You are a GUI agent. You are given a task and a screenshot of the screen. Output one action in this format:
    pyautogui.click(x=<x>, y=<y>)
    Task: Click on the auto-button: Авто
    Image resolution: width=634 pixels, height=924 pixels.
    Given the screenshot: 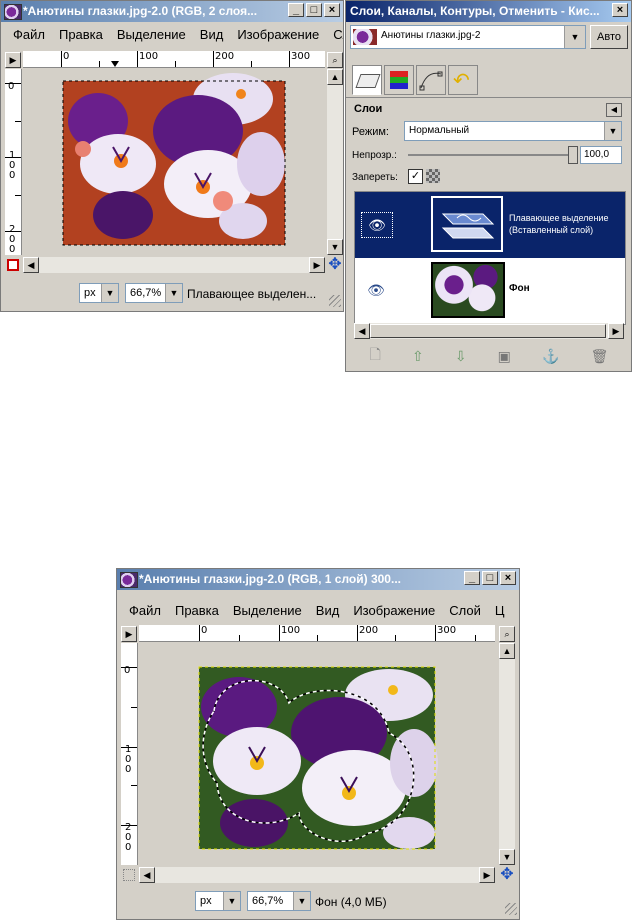 What is the action you would take?
    pyautogui.click(x=609, y=37)
    